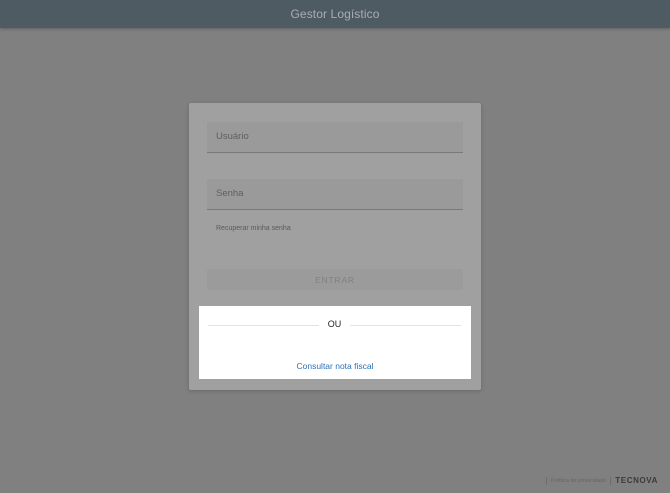 Image resolution: width=670 pixels, height=493 pixels. Describe the element at coordinates (253, 228) in the screenshot. I see `recover-password-link: Recuperar minha senha` at that location.